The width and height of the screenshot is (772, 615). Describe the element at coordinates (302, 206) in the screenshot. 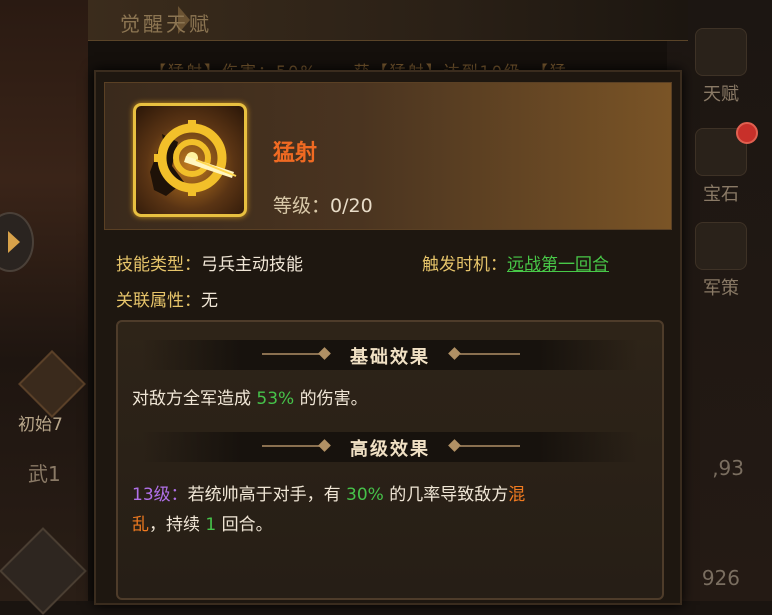

I see `skill-level-label: 等级：` at that location.